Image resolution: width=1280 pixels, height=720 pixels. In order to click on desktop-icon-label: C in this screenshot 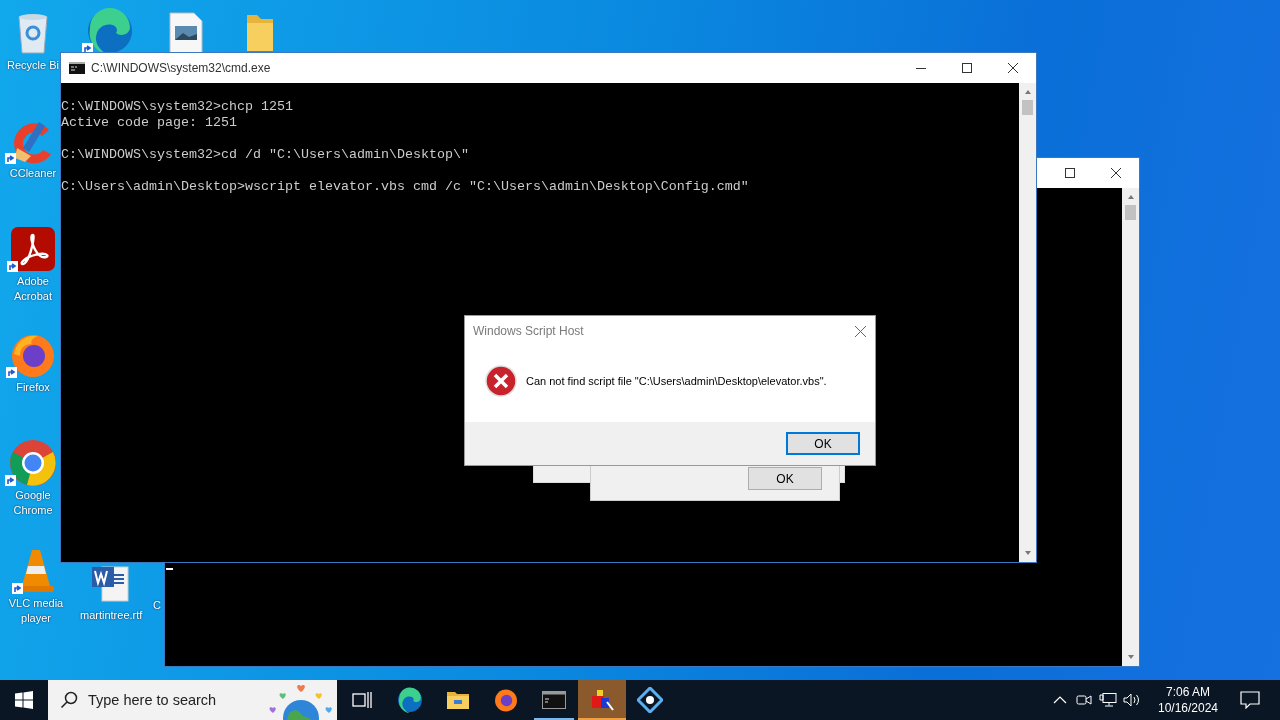, I will do `click(157, 605)`.